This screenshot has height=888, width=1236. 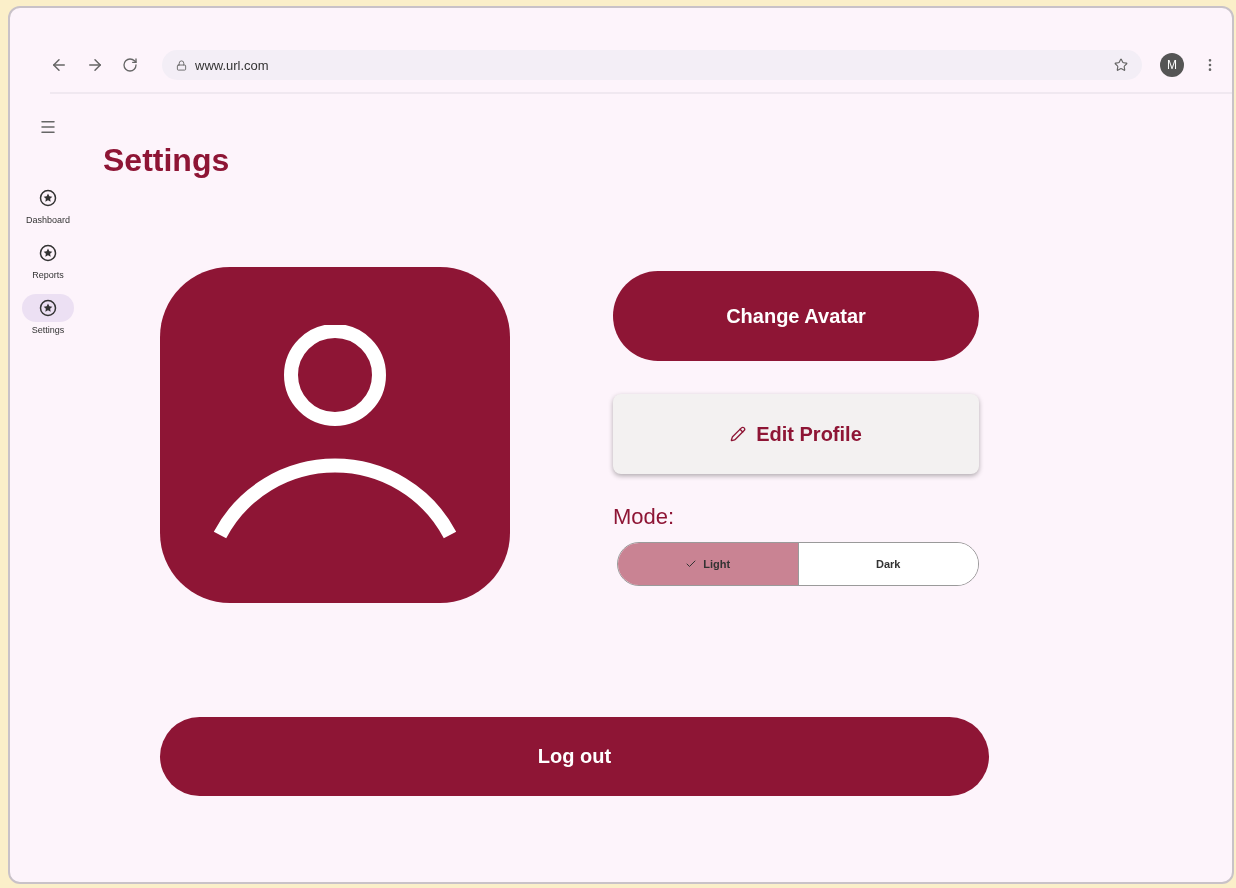 What do you see at coordinates (796, 434) in the screenshot?
I see `edit-profile-button: Edit Profile` at bounding box center [796, 434].